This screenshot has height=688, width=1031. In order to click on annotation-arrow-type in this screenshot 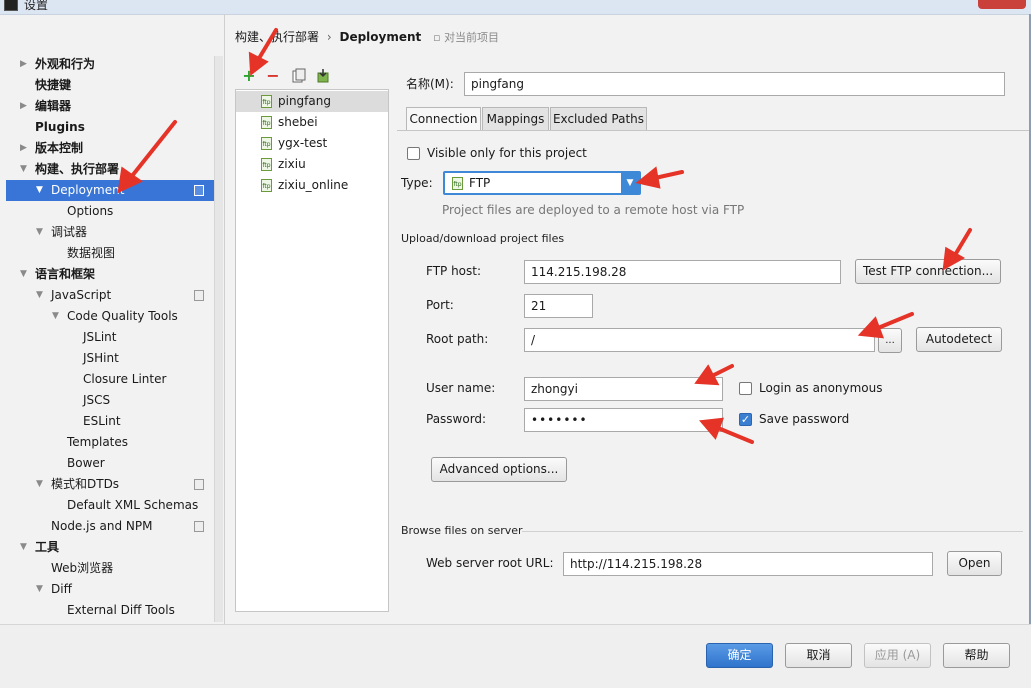, I will do `click(668, 175)`.